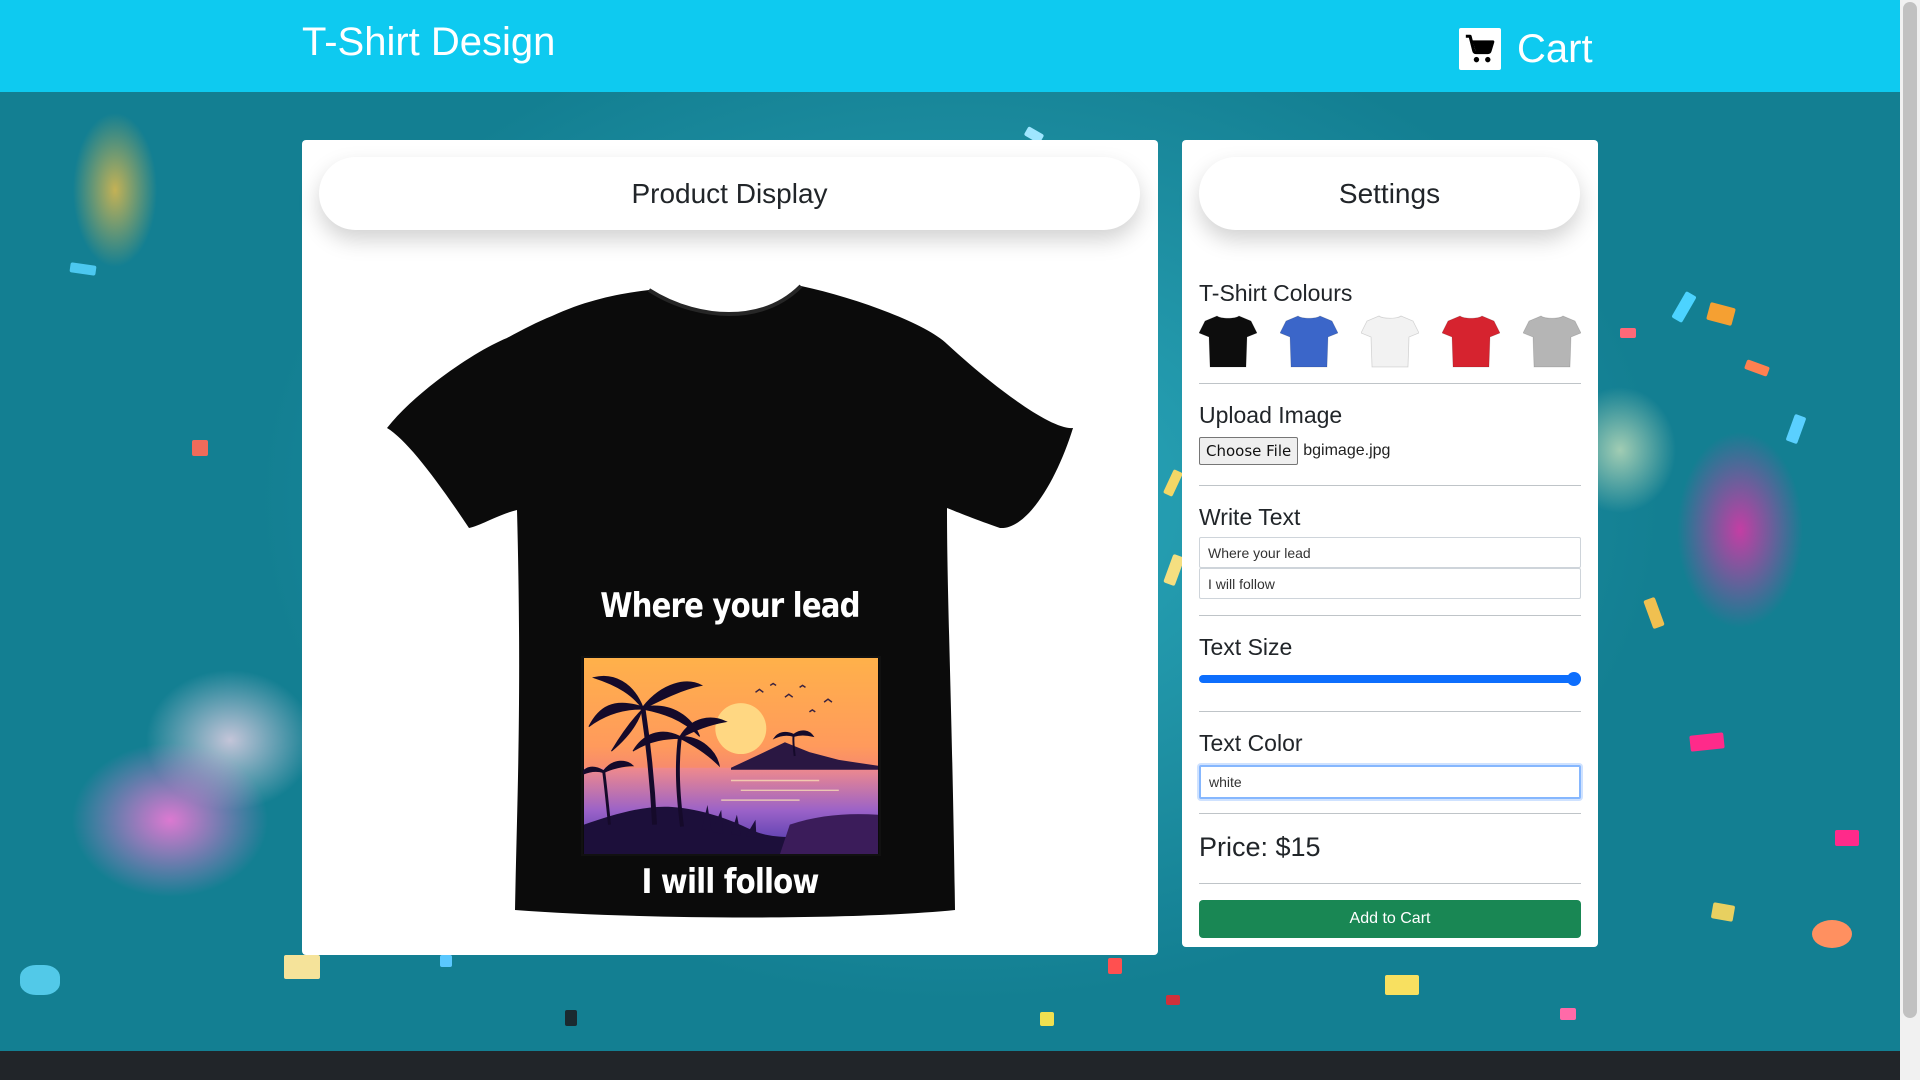  What do you see at coordinates (1910, 510) in the screenshot?
I see `scrollbar-thumb` at bounding box center [1910, 510].